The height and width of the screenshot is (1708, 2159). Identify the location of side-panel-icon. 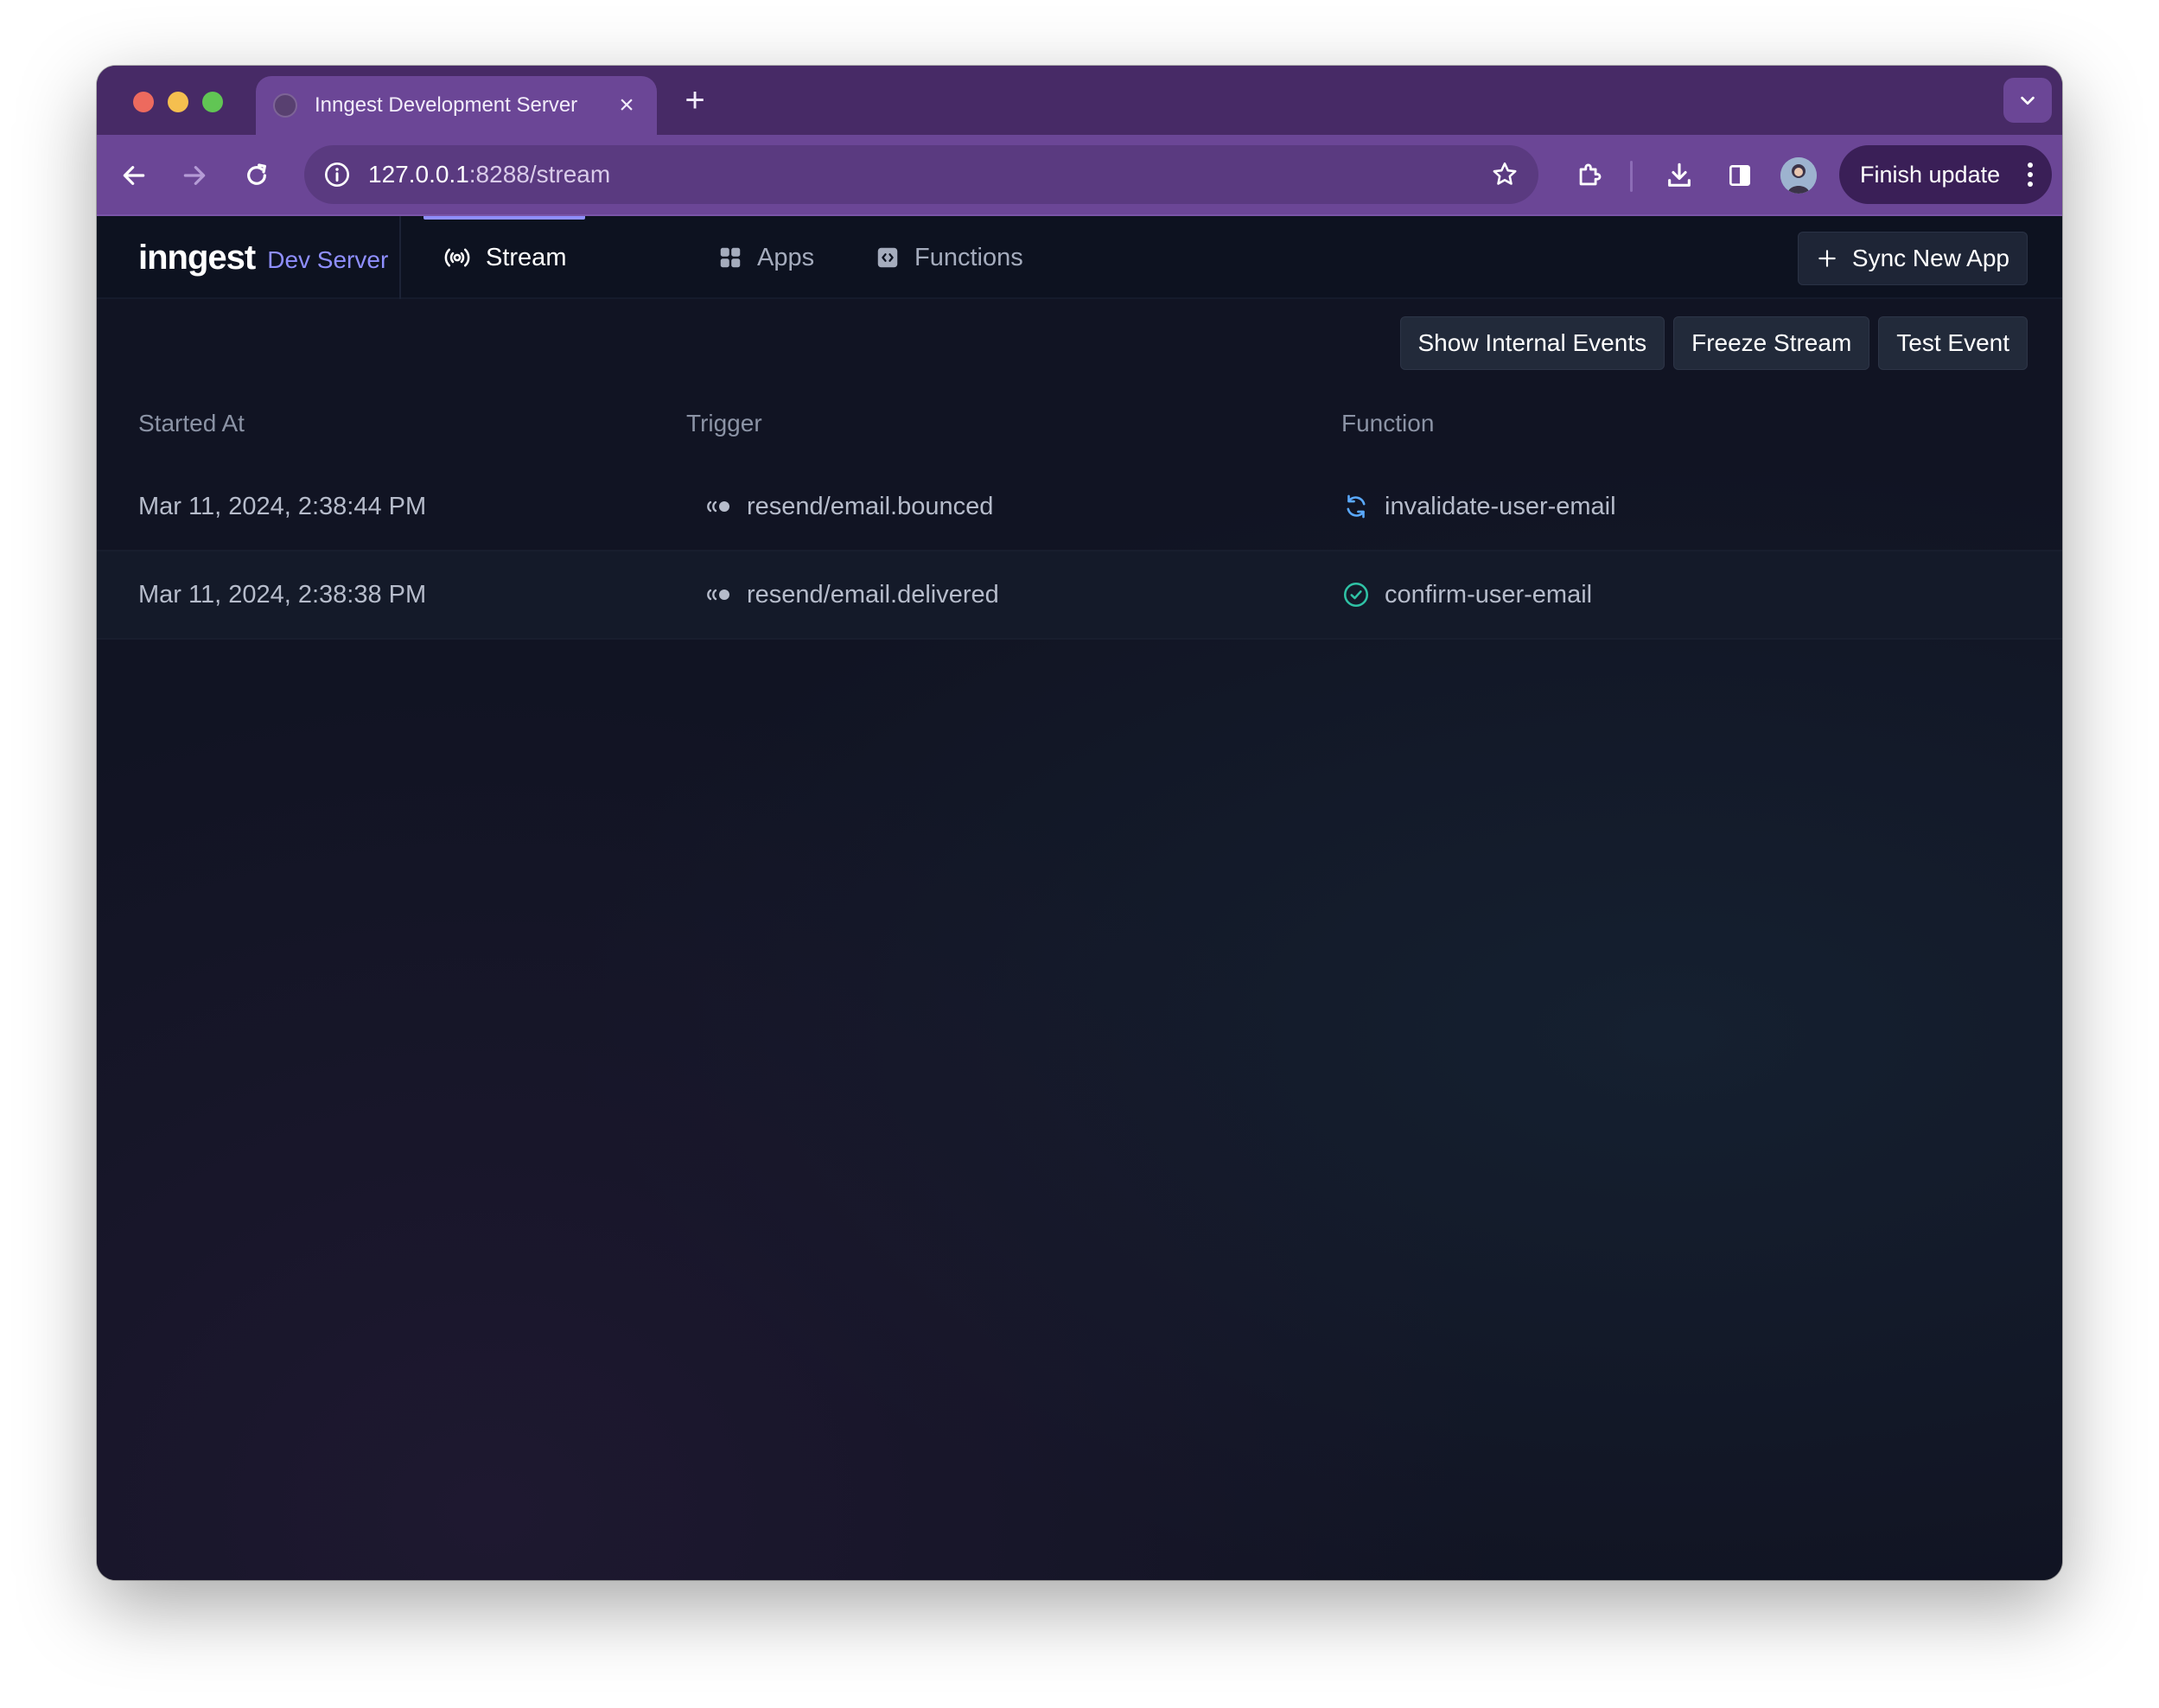
(1739, 175).